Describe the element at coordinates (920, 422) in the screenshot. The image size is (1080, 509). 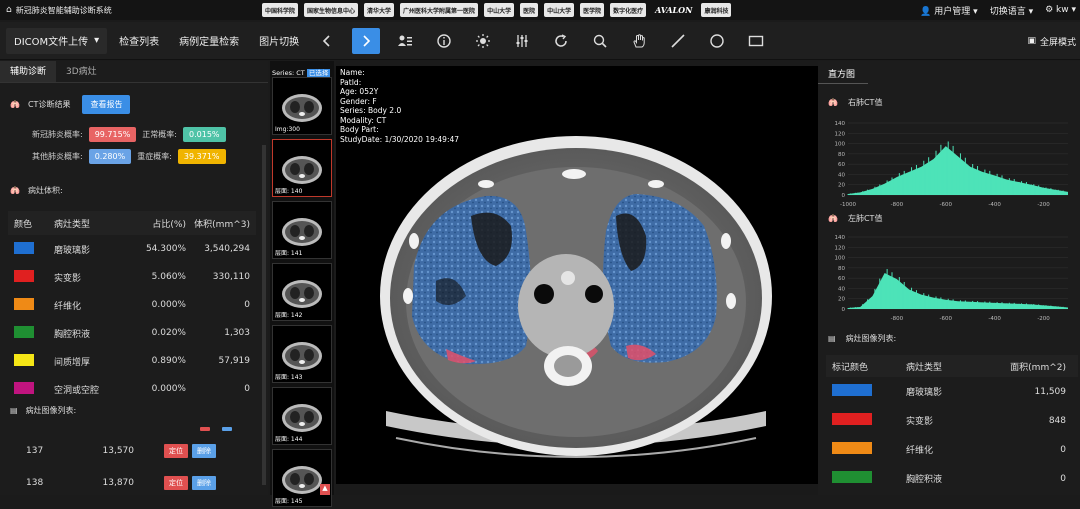
I see `area-lesion-type: 实变影` at that location.